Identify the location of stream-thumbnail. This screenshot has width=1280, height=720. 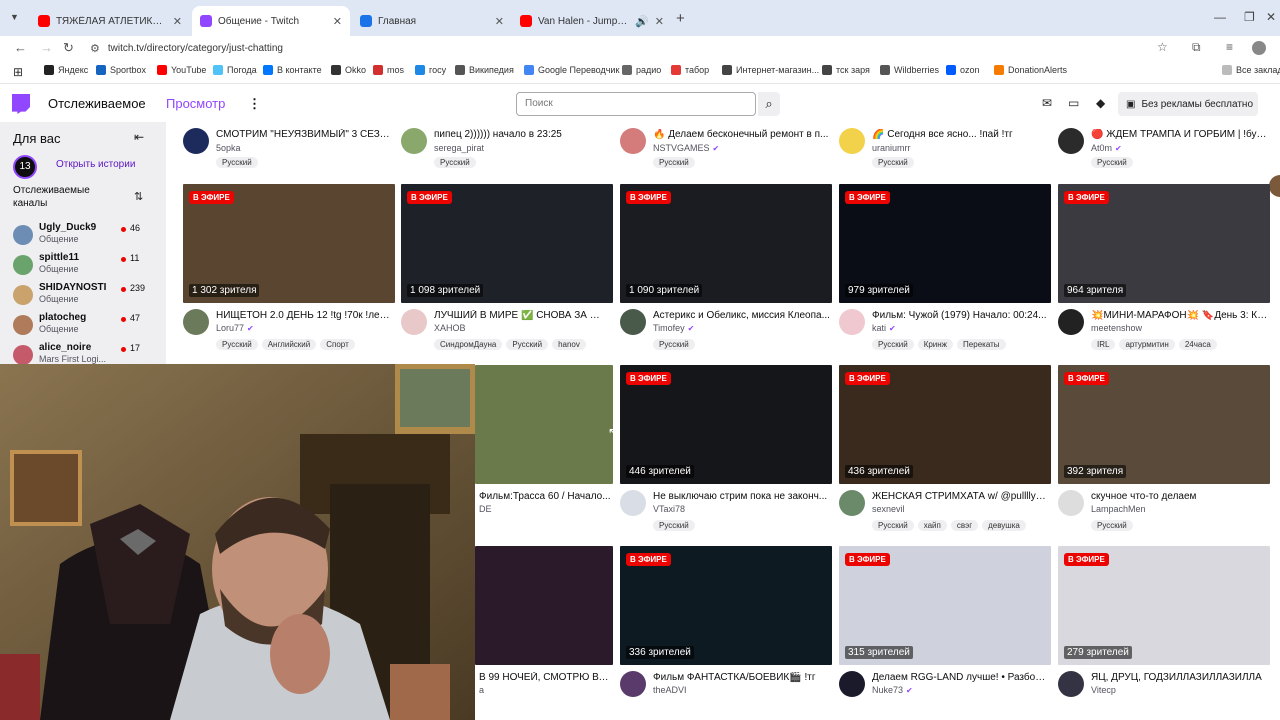
(544, 605).